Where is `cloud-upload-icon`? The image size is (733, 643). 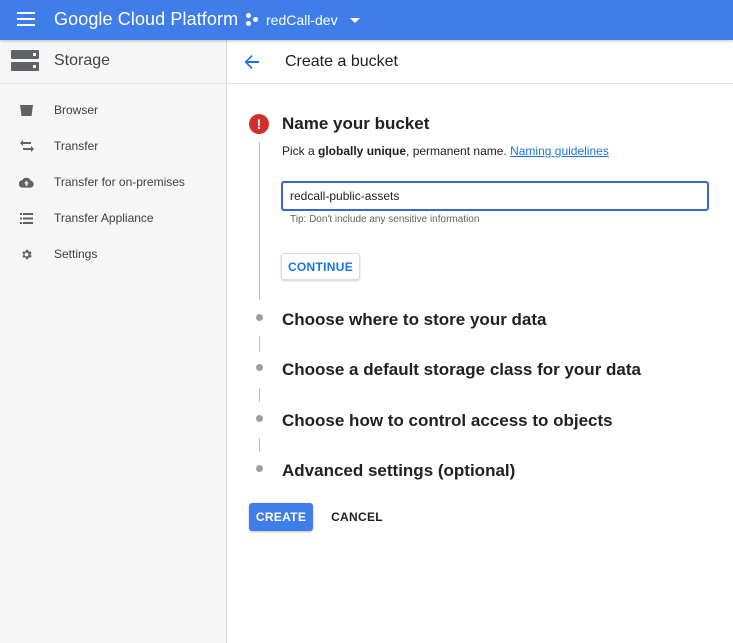 cloud-upload-icon is located at coordinates (26, 182).